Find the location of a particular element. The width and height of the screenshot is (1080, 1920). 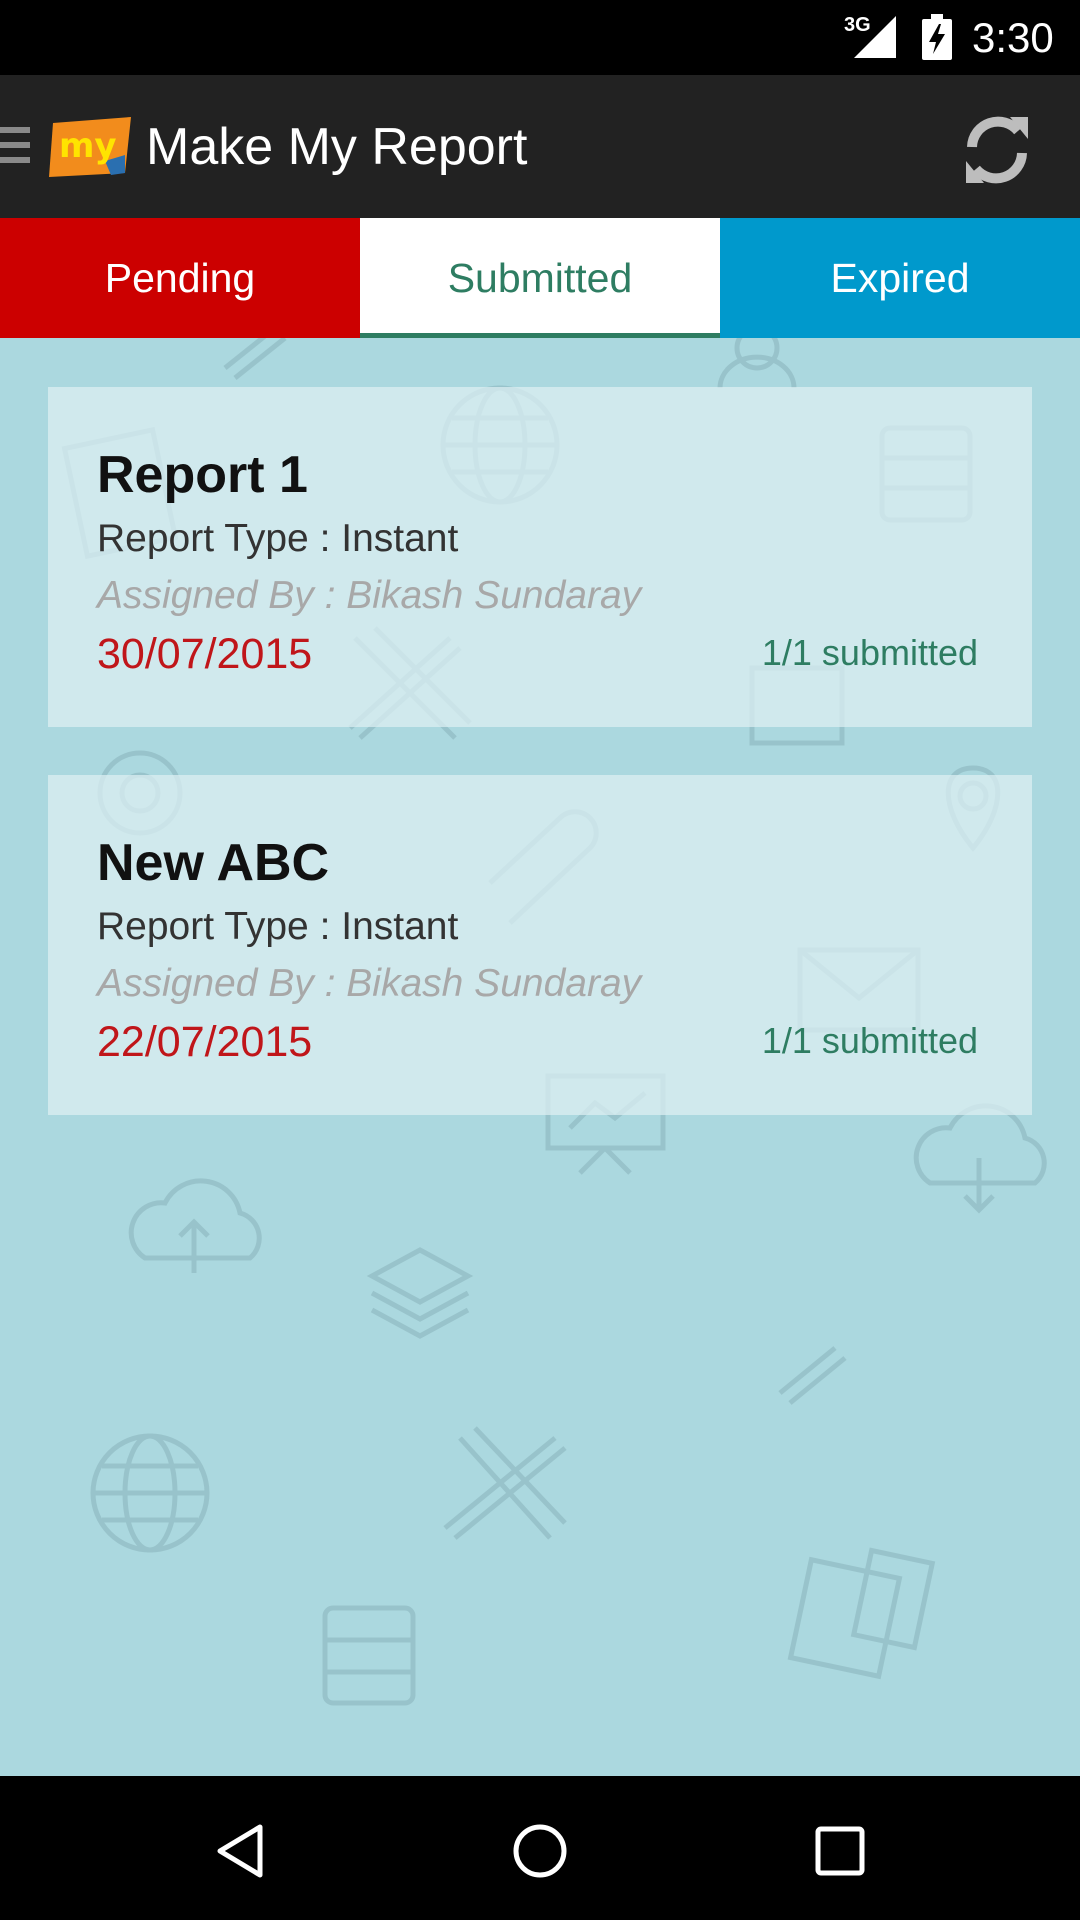

tab-pending-label: Pending is located at coordinates (180, 277).